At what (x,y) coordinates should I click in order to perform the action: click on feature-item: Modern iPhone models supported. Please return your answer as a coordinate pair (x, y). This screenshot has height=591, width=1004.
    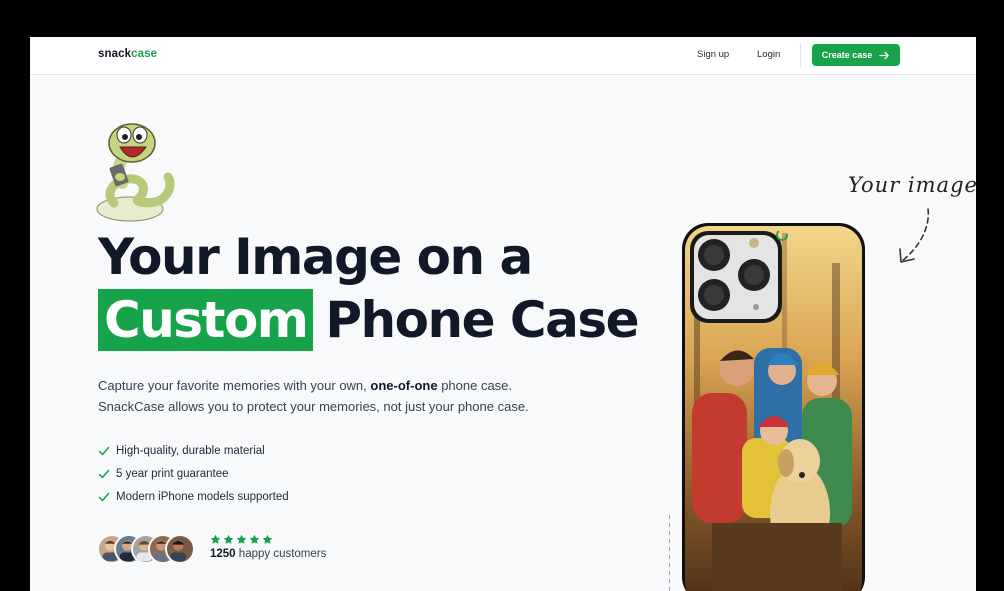
    Looking at the image, I should click on (193, 496).